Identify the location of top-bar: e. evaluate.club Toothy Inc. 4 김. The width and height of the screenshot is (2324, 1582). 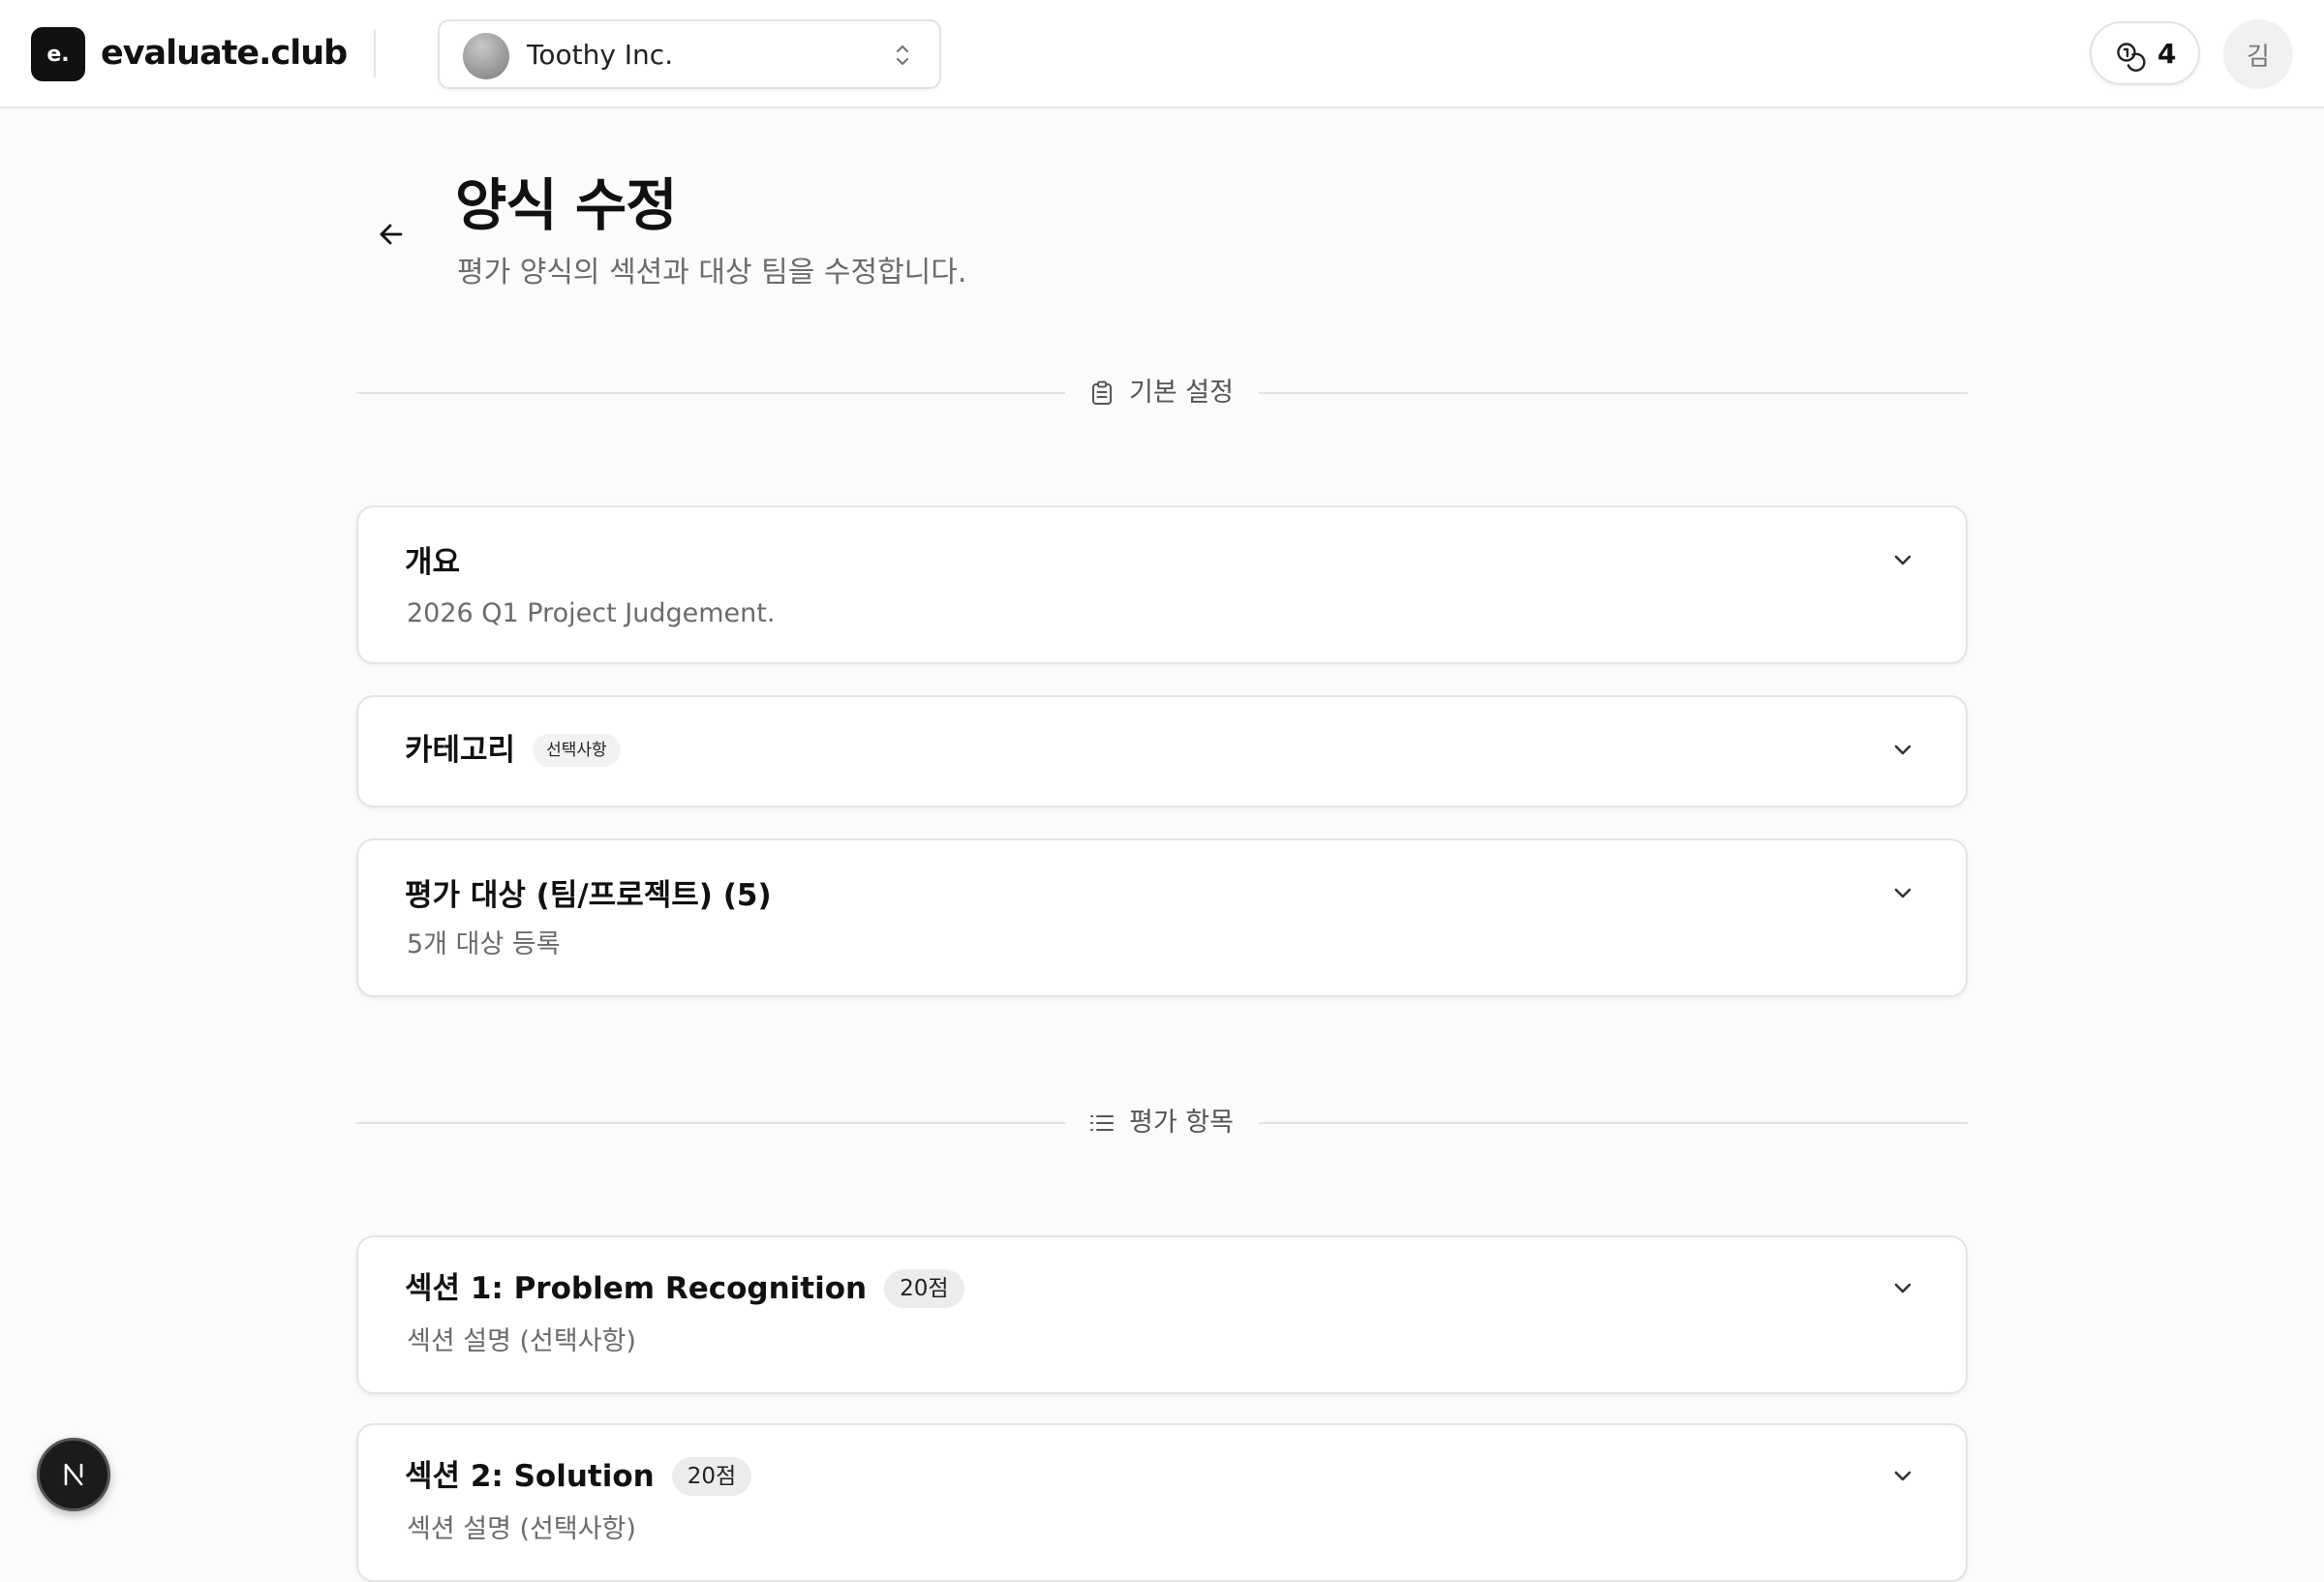
(1162, 54).